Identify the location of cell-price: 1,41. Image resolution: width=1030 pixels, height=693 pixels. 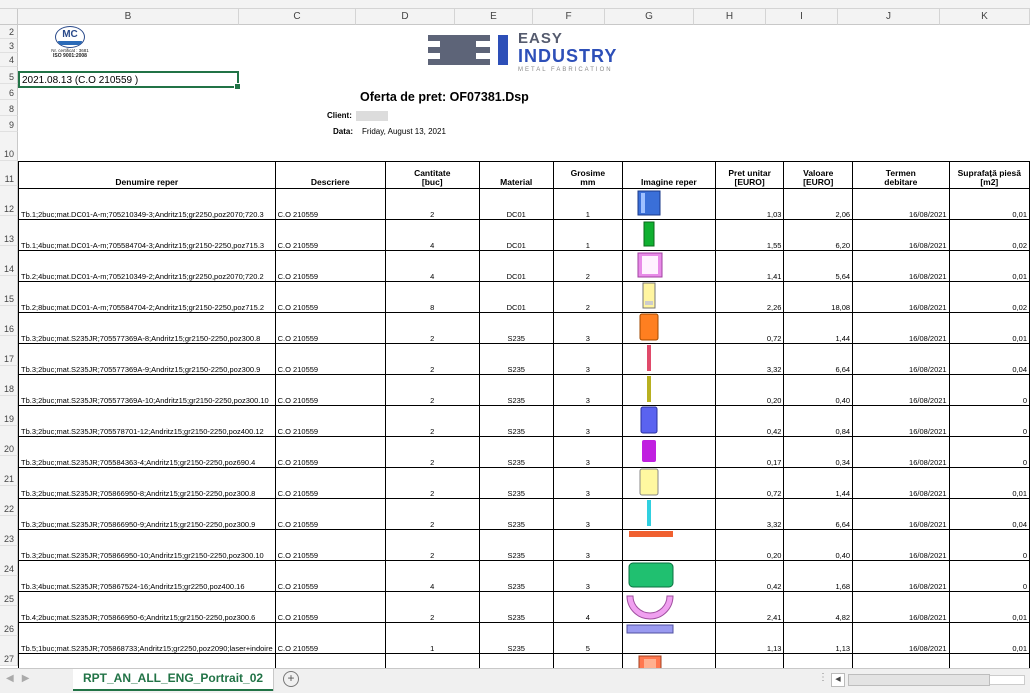
(749, 266).